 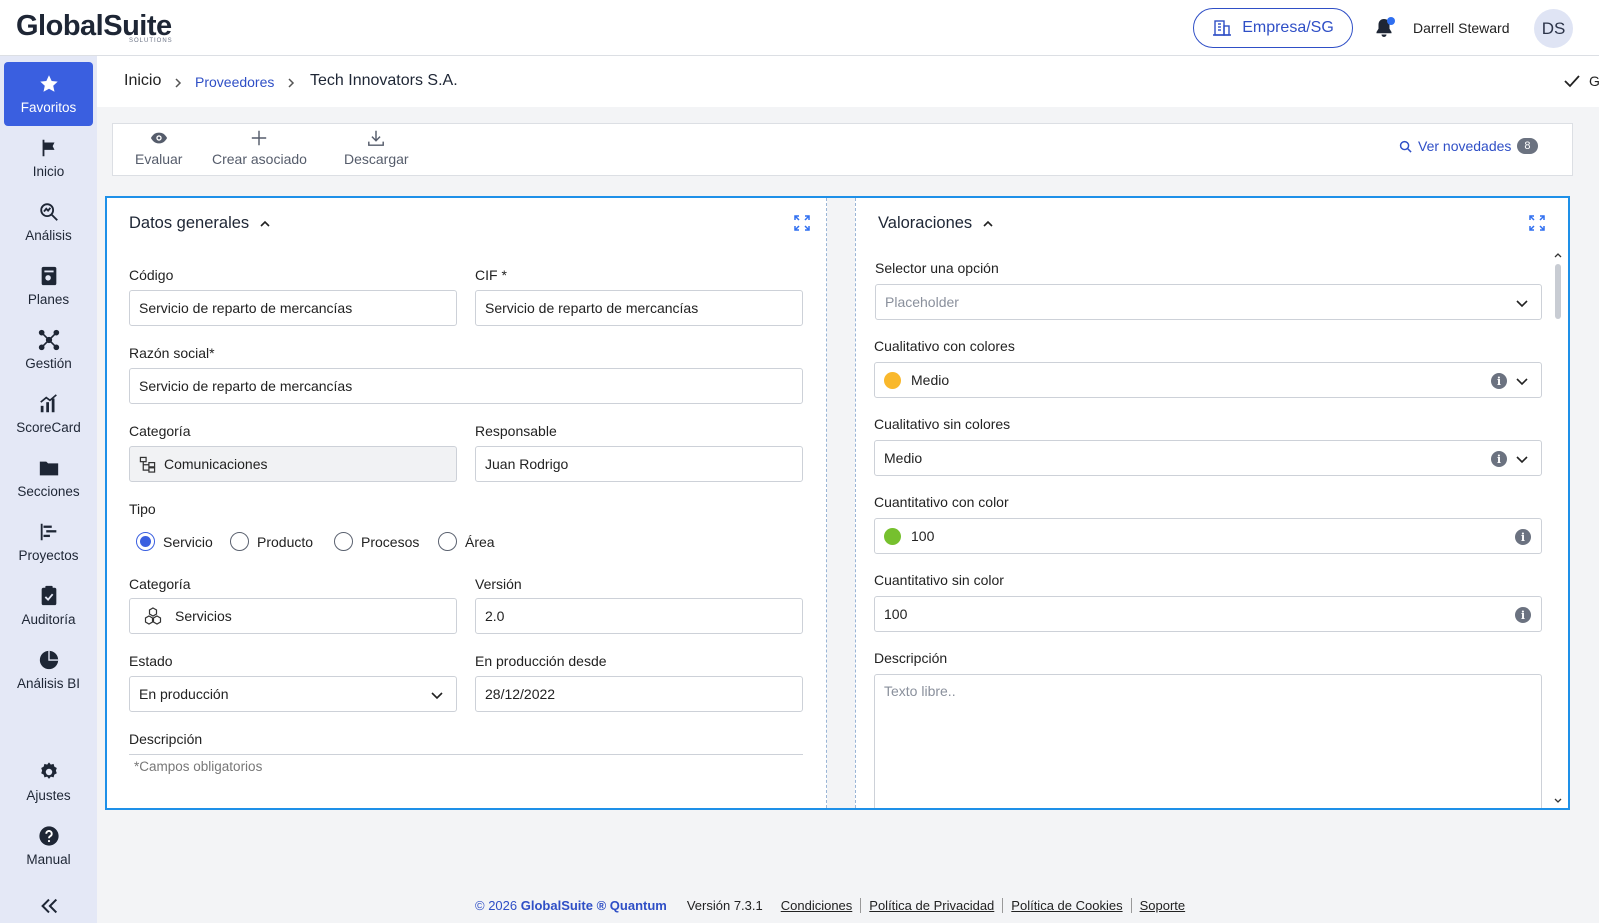 What do you see at coordinates (466, 541) in the screenshot?
I see `tipo-radio-area: Área` at bounding box center [466, 541].